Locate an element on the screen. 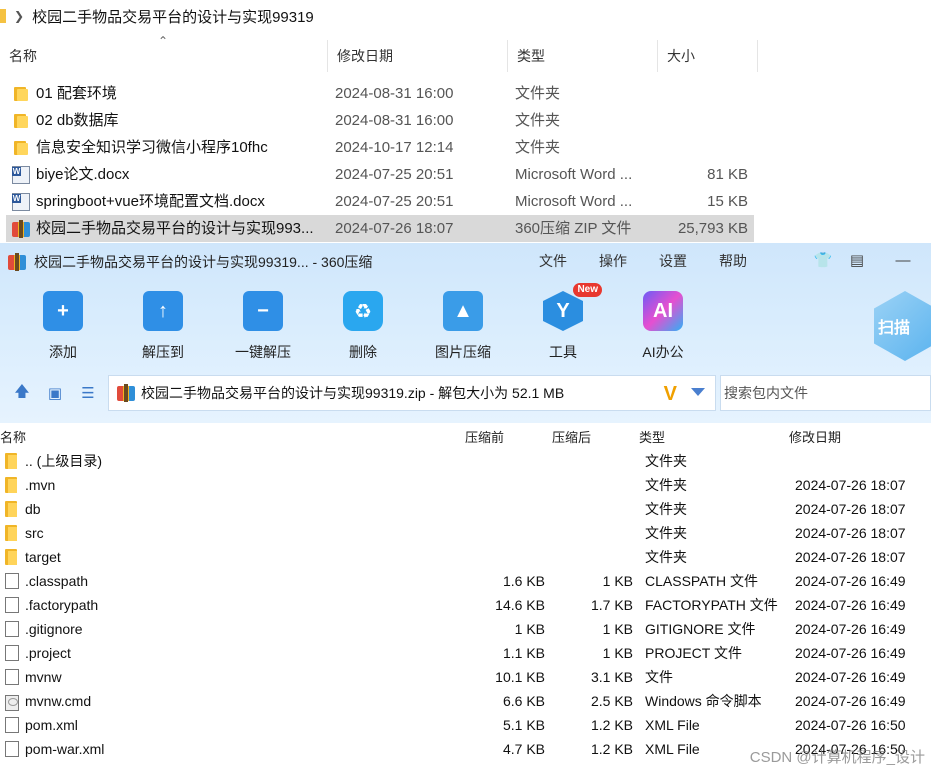 This screenshot has width=931, height=771. image-compress-button: ▲ 图片压缩 is located at coordinates (463, 326).